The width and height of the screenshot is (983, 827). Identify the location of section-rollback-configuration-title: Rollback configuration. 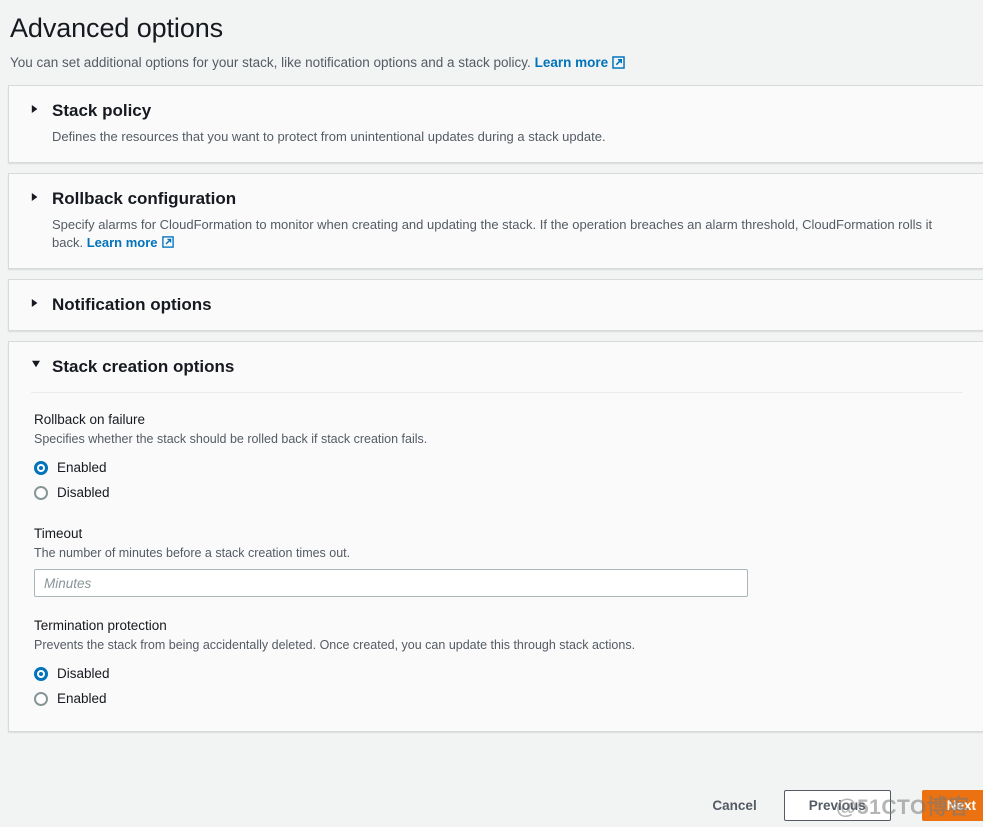
(144, 198).